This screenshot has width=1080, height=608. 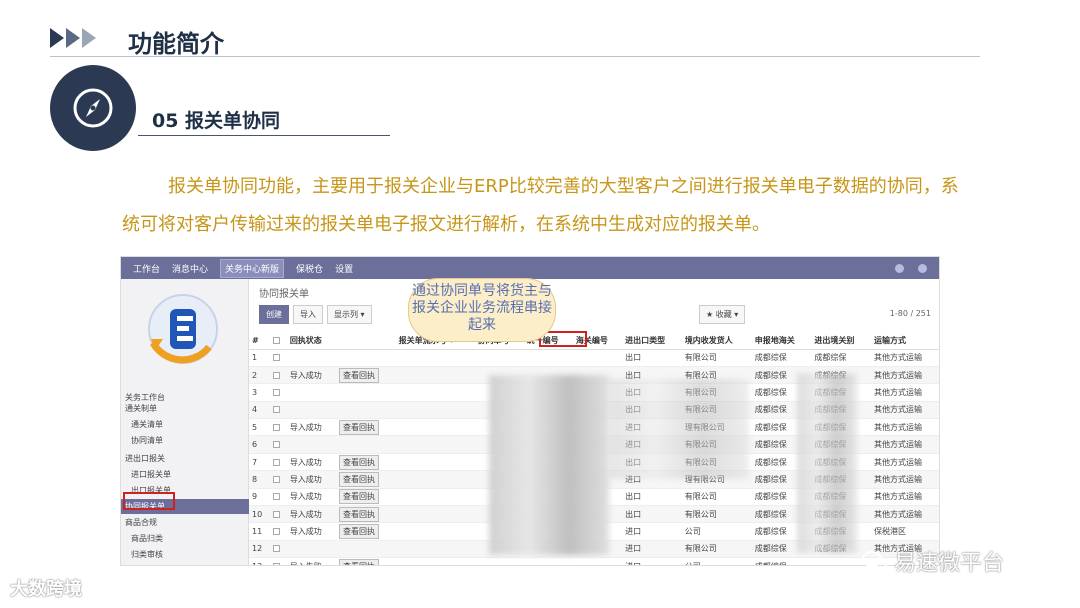 I want to click on select-all-checkbox, so click(x=276, y=341).